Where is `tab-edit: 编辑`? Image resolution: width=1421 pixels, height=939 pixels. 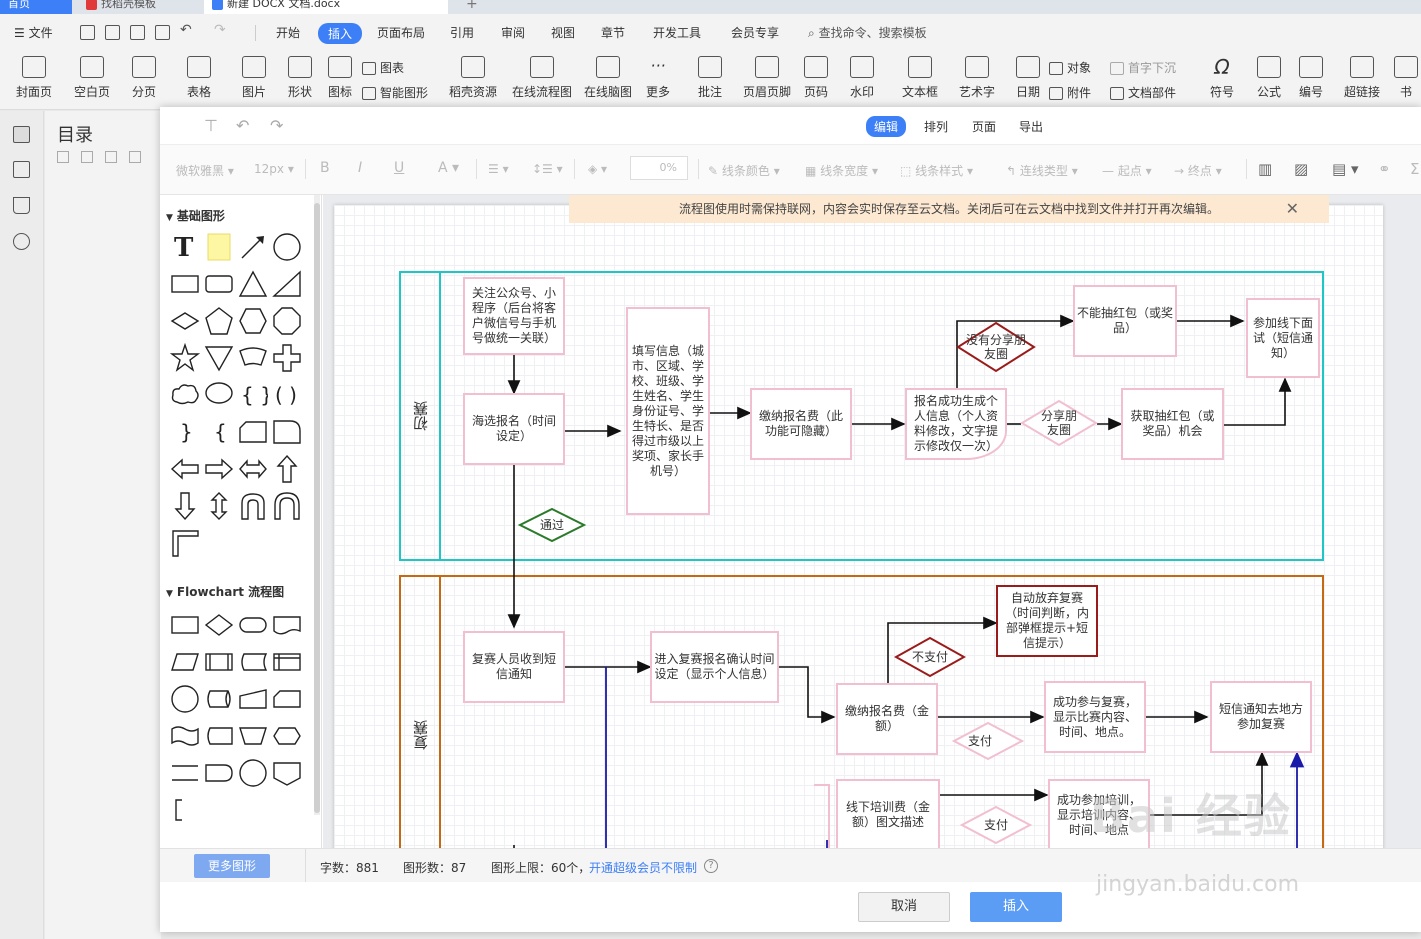 tab-edit: 编辑 is located at coordinates (886, 126).